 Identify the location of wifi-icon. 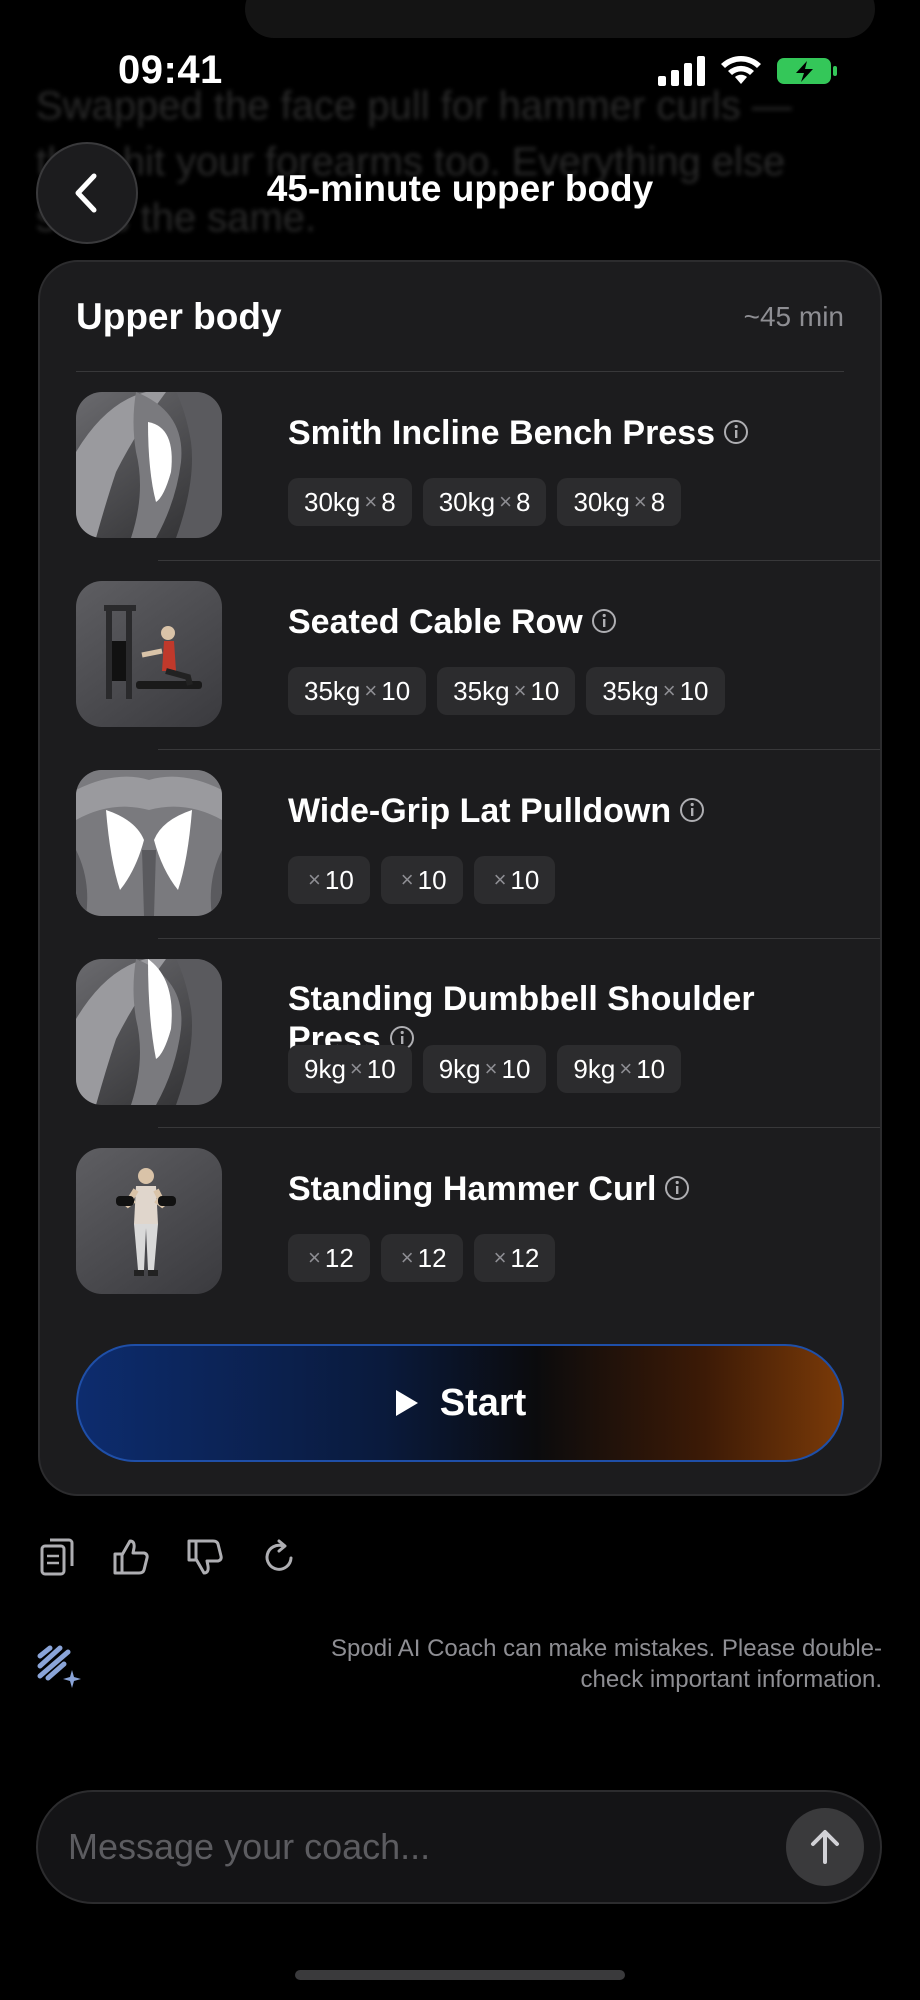
(741, 70).